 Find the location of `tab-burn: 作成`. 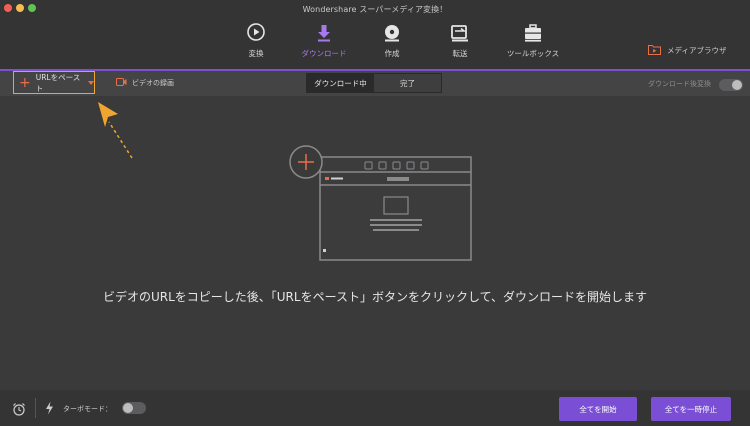

tab-burn: 作成 is located at coordinates (392, 40).